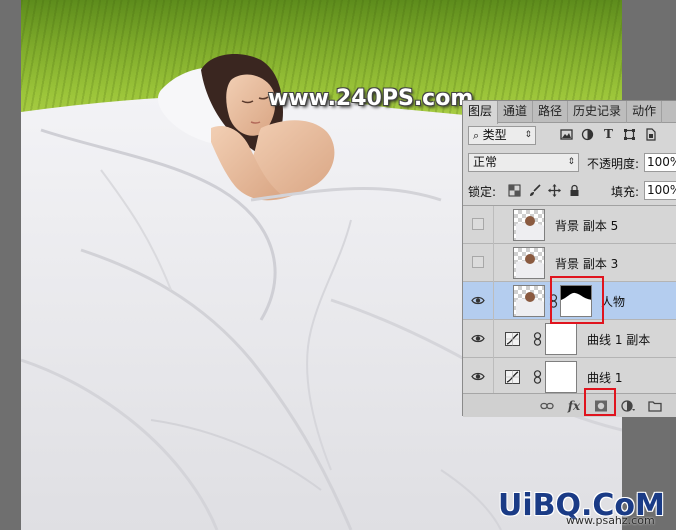  What do you see at coordinates (523, 162) in the screenshot?
I see `blend-mode-select: 正常 ⇕` at bounding box center [523, 162].